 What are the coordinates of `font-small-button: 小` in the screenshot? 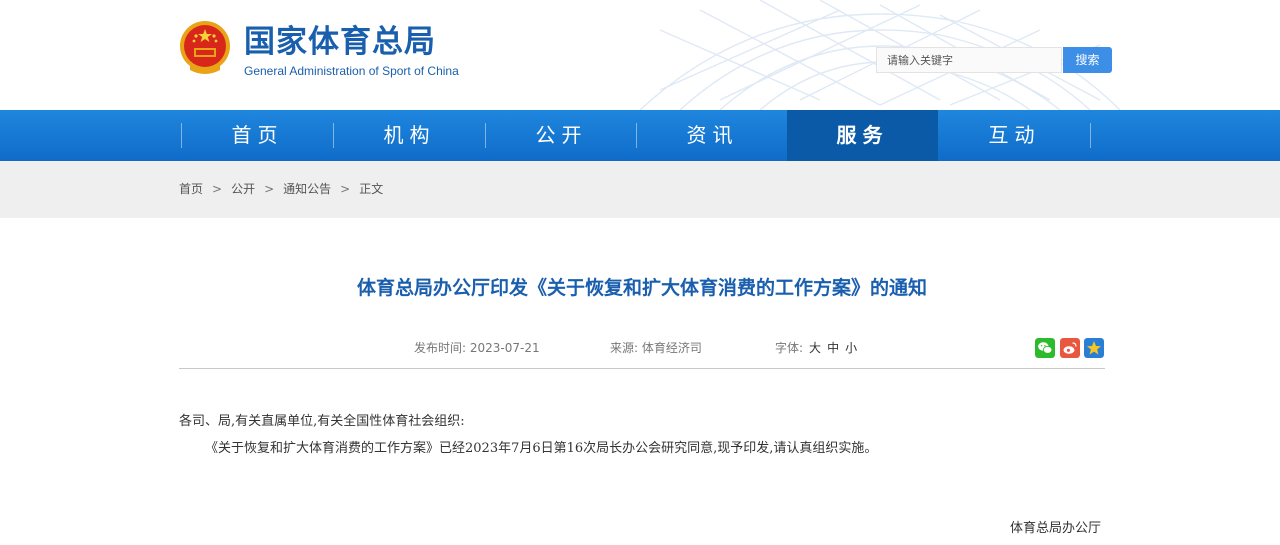 It's located at (851, 348).